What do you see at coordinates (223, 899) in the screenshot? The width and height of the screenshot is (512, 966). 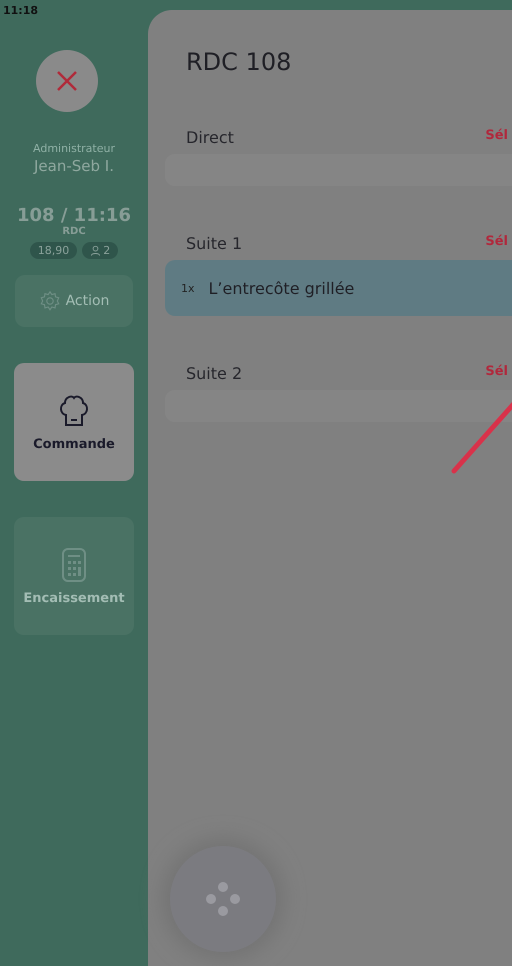 I see `dots-icon` at bounding box center [223, 899].